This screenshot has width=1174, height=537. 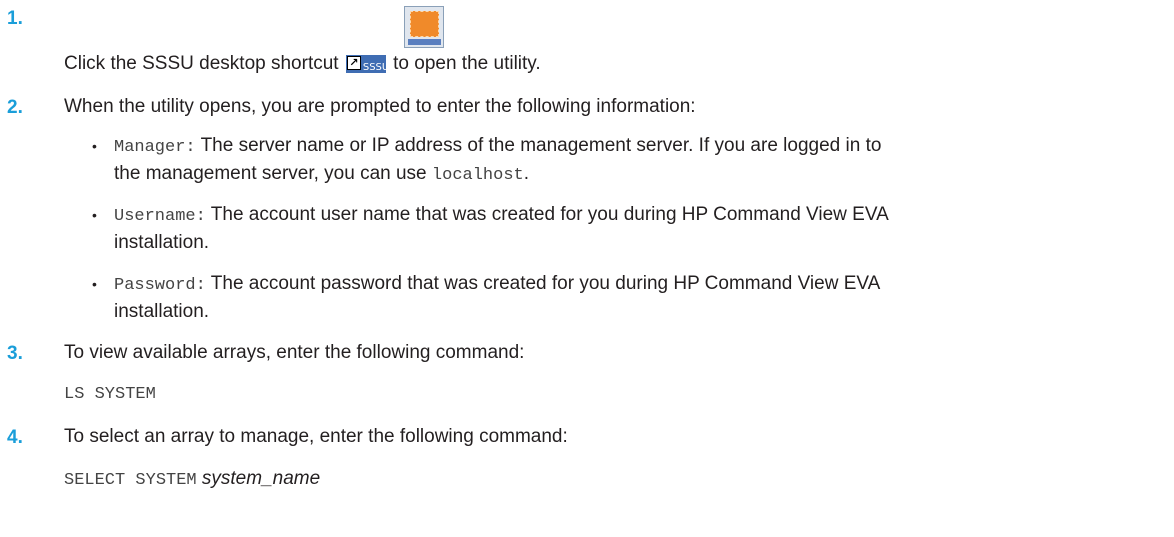 What do you see at coordinates (162, 242) in the screenshot?
I see `bullet-username-line2: installation.` at bounding box center [162, 242].